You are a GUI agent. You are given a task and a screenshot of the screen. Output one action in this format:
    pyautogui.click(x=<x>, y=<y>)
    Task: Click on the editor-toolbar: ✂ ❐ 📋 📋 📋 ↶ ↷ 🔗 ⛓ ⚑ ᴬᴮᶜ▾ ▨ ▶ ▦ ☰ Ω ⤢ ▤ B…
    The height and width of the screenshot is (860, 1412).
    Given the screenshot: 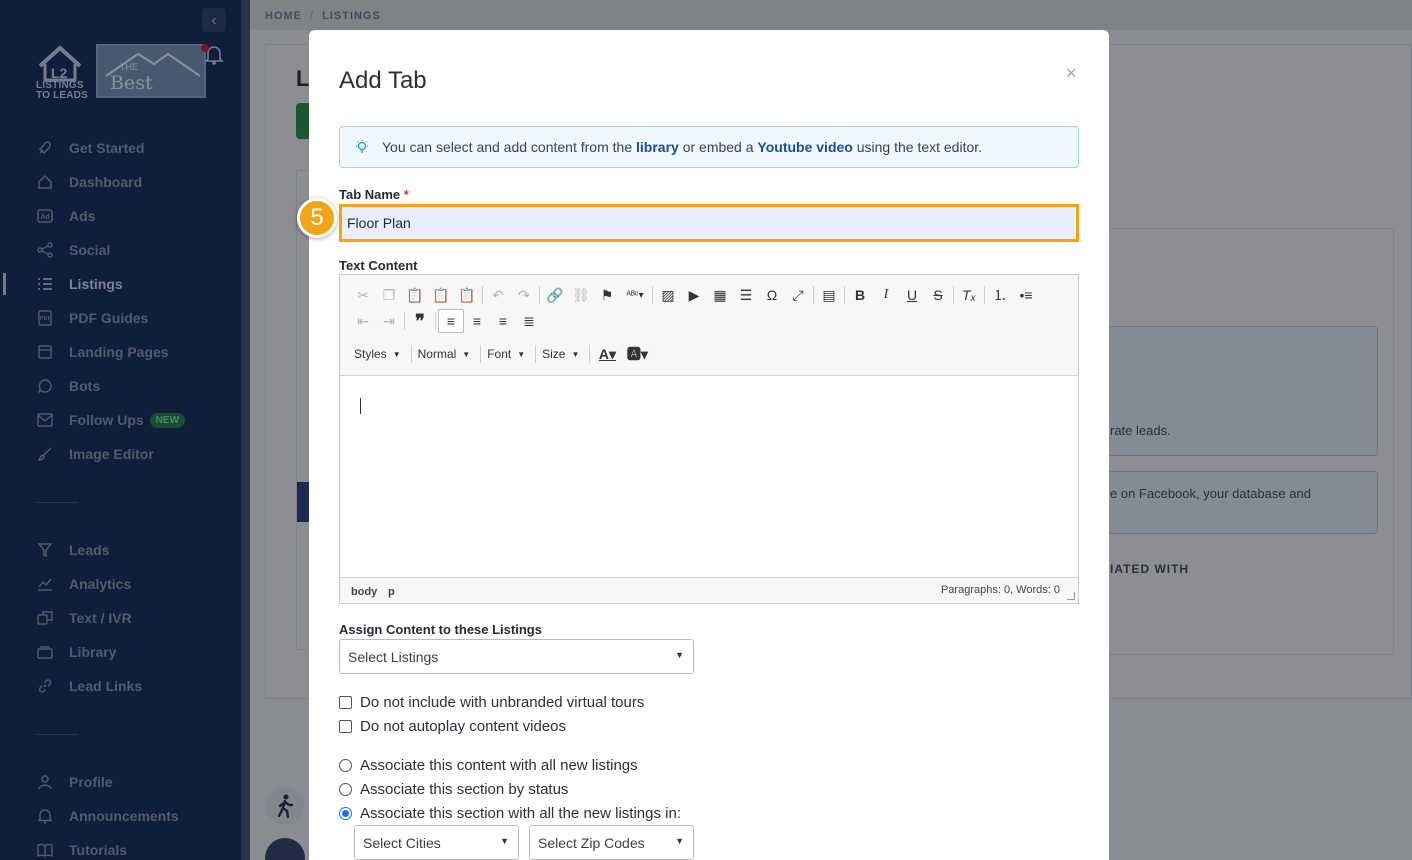 What is the action you would take?
    pyautogui.click(x=709, y=325)
    